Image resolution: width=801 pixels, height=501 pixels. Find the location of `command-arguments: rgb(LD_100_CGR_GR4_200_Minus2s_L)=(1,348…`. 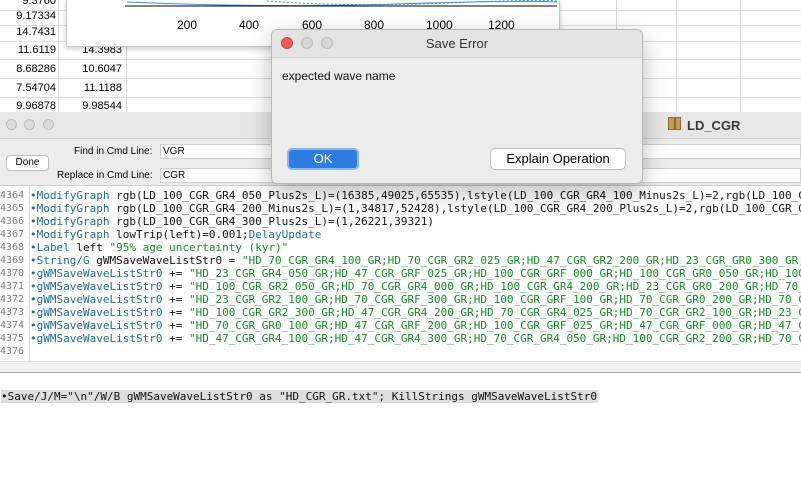

command-arguments: rgb(LD_100_CGR_GR4_200_Minus2s_L)=(1,348… is located at coordinates (458, 208).